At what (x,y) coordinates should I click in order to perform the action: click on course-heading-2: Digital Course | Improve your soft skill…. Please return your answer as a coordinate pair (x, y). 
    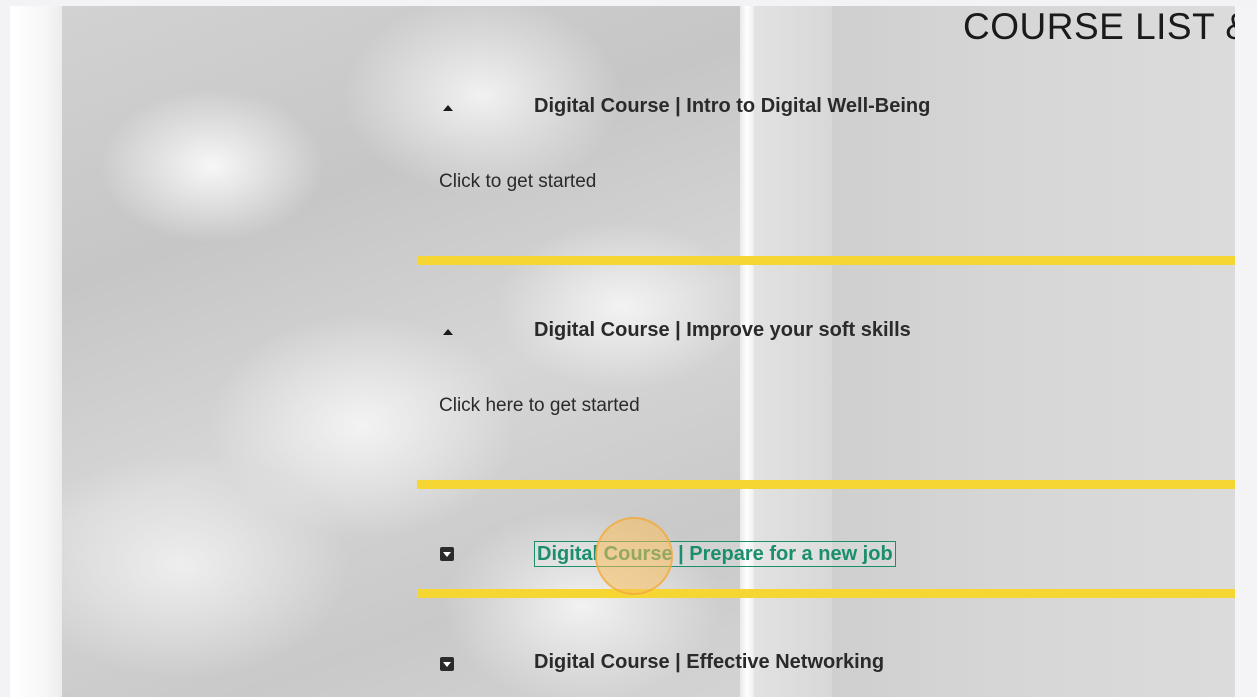
    Looking at the image, I should click on (722, 330).